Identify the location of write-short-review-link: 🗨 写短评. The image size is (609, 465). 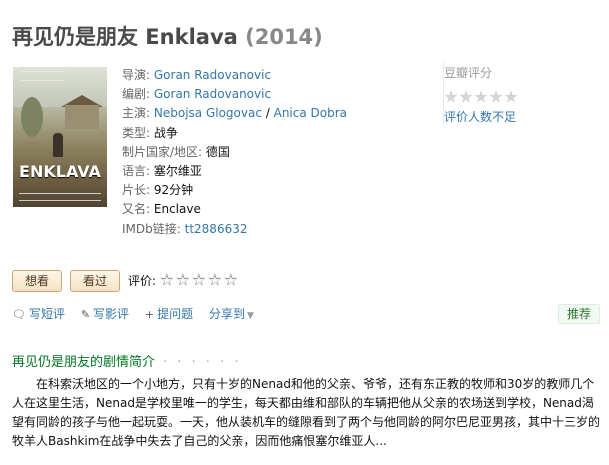
(38, 314).